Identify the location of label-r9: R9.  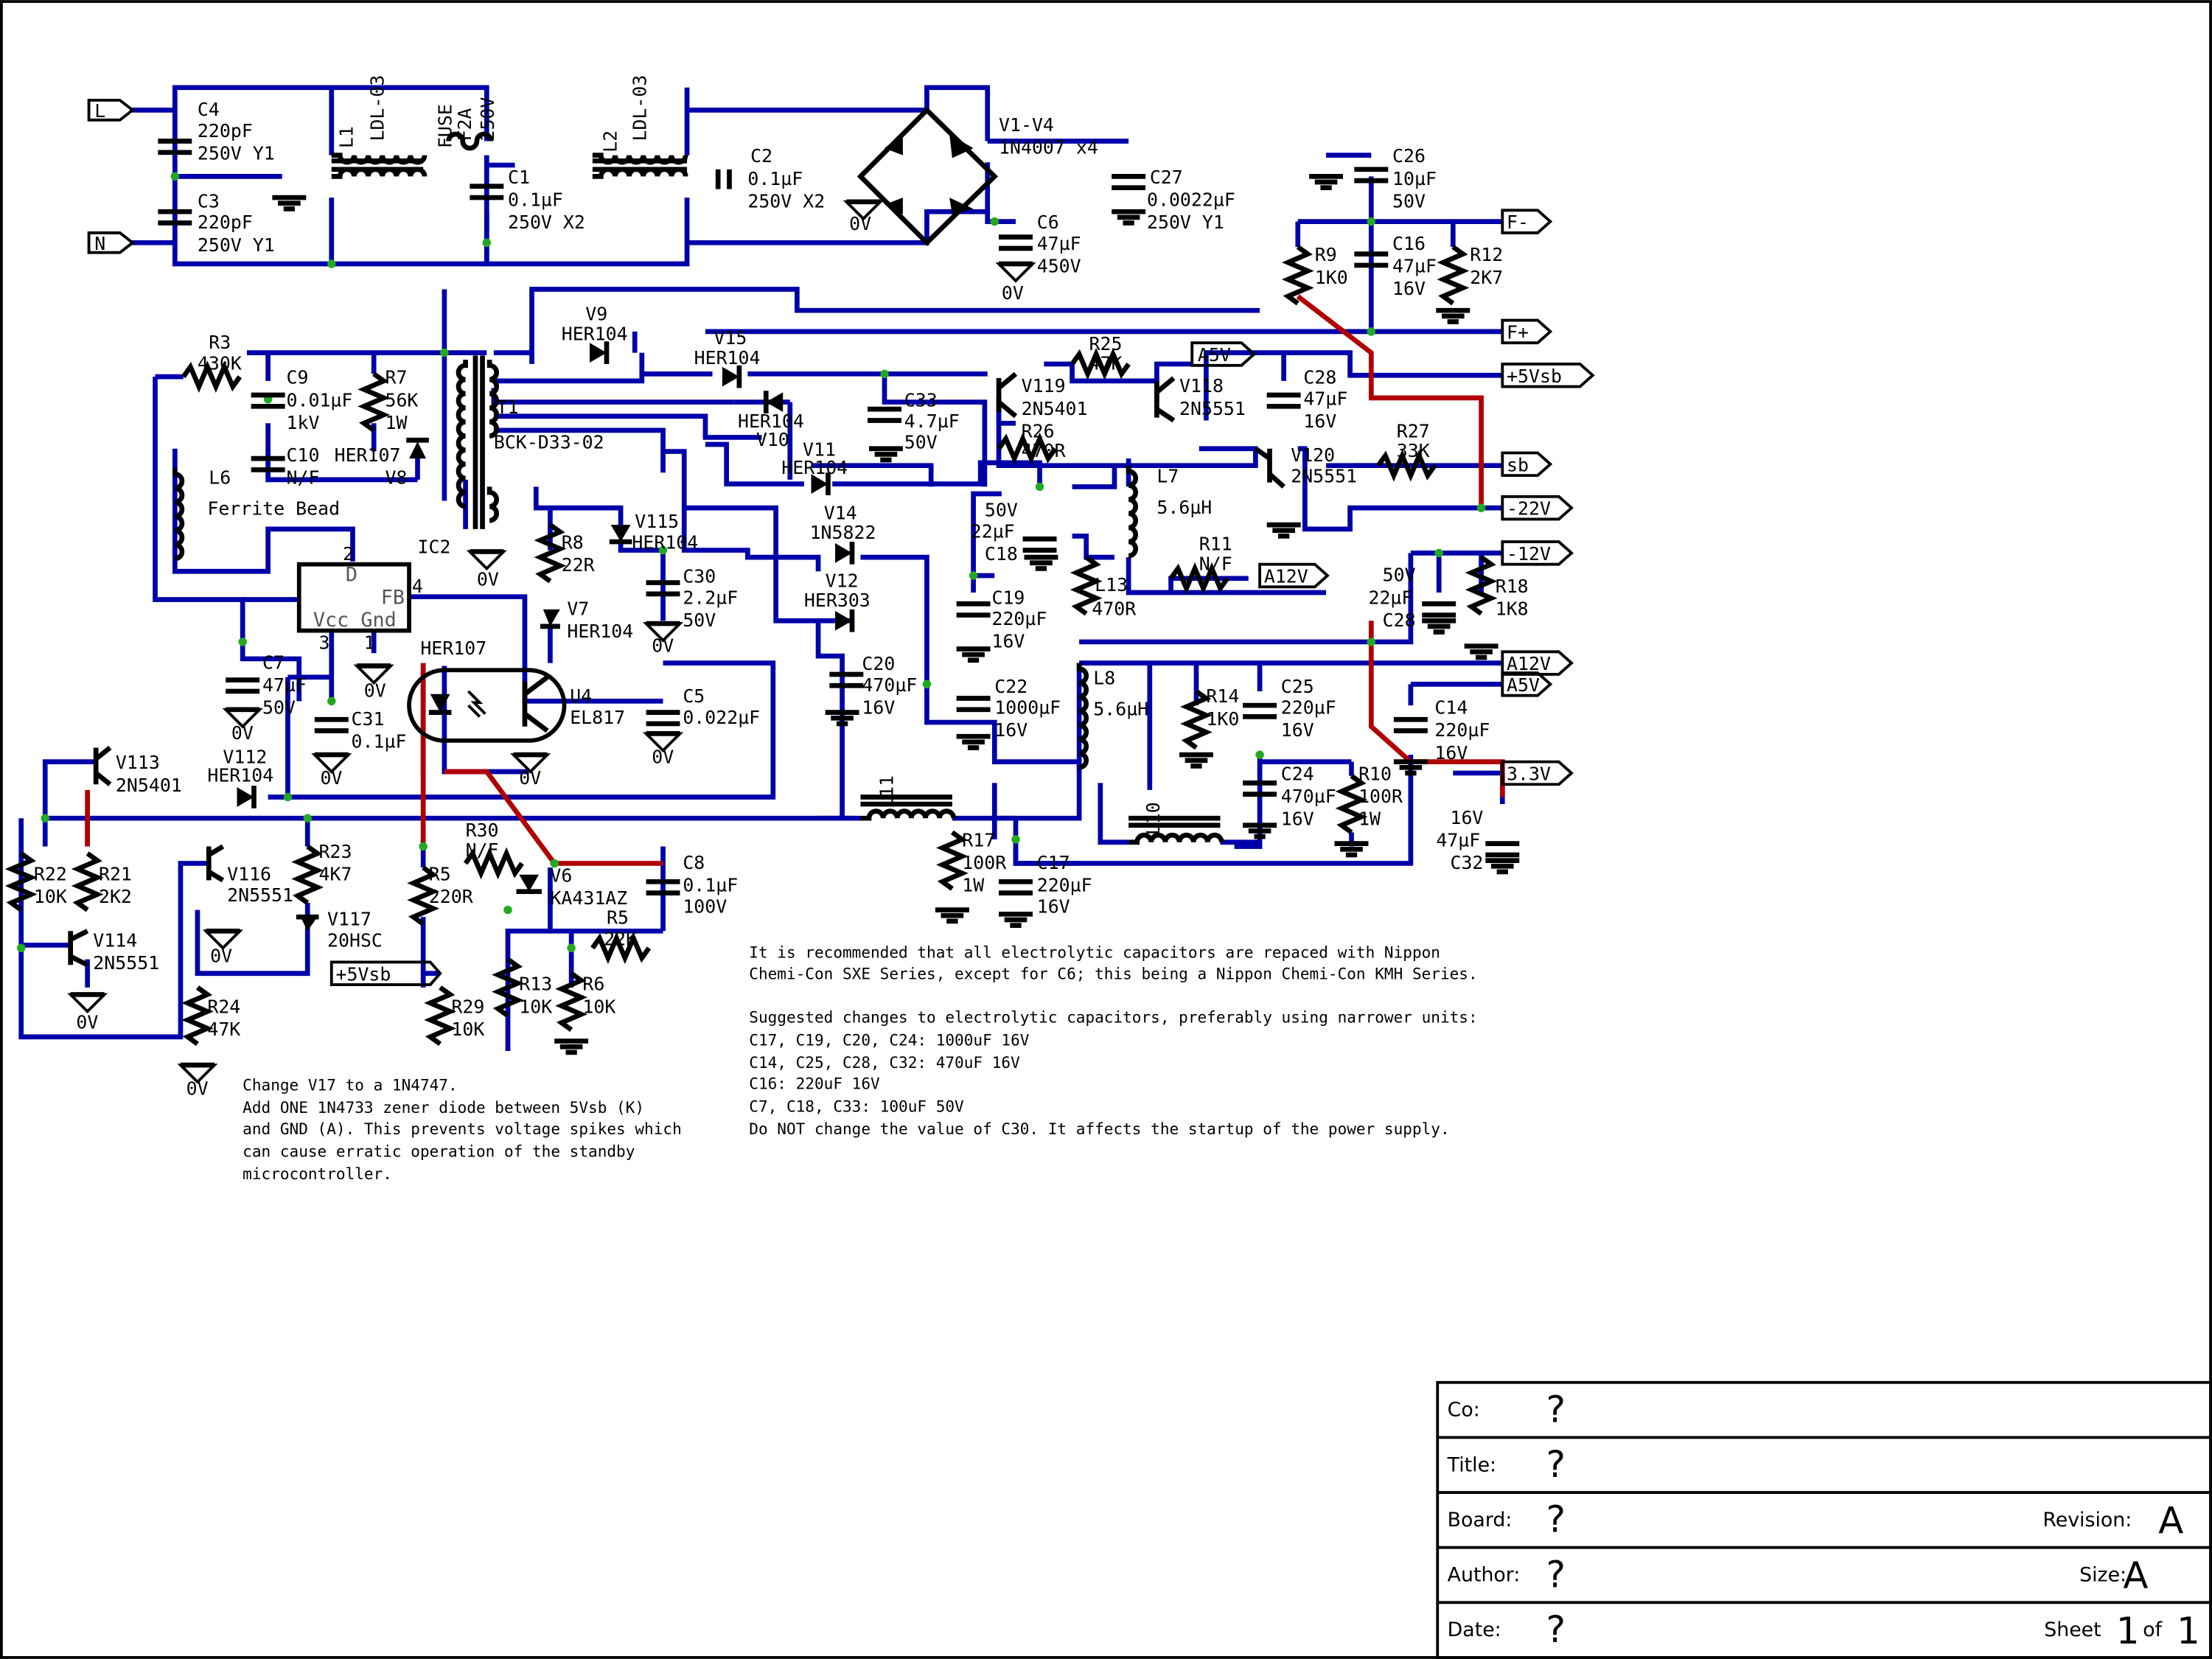
(1326, 254).